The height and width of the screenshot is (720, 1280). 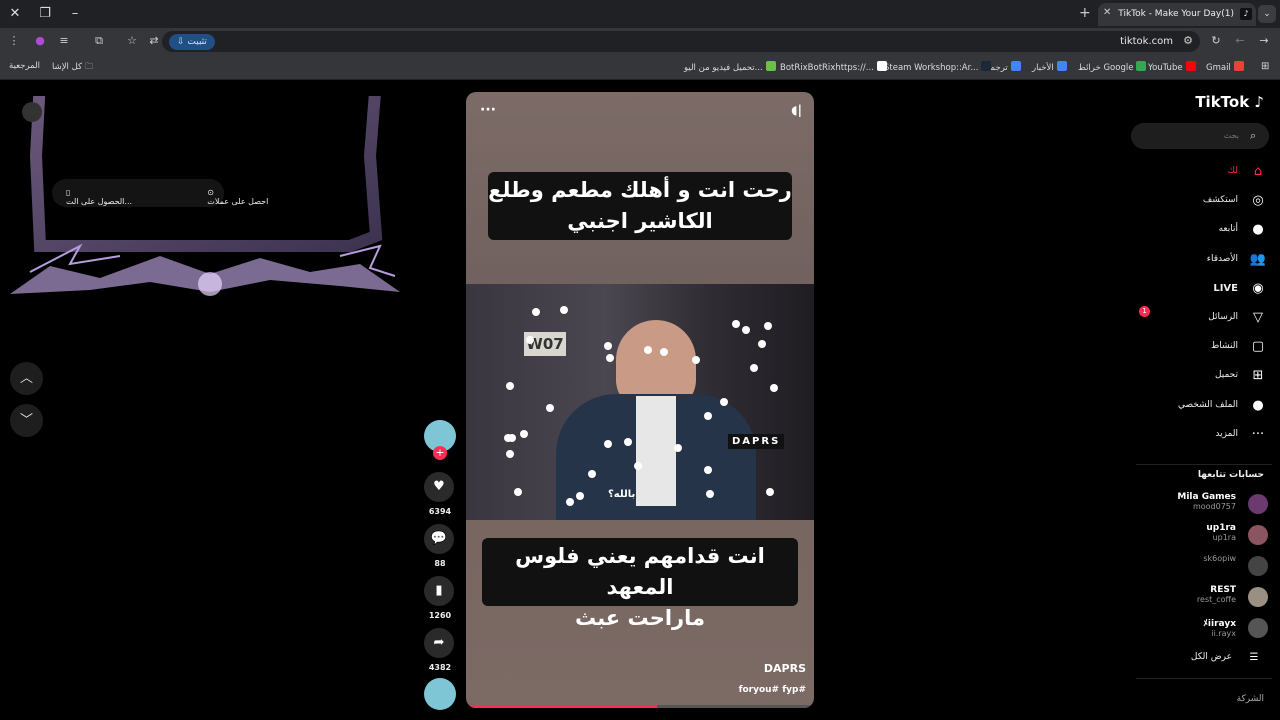 What do you see at coordinates (1225, 288) in the screenshot?
I see `sidebar-item: LIVE` at bounding box center [1225, 288].